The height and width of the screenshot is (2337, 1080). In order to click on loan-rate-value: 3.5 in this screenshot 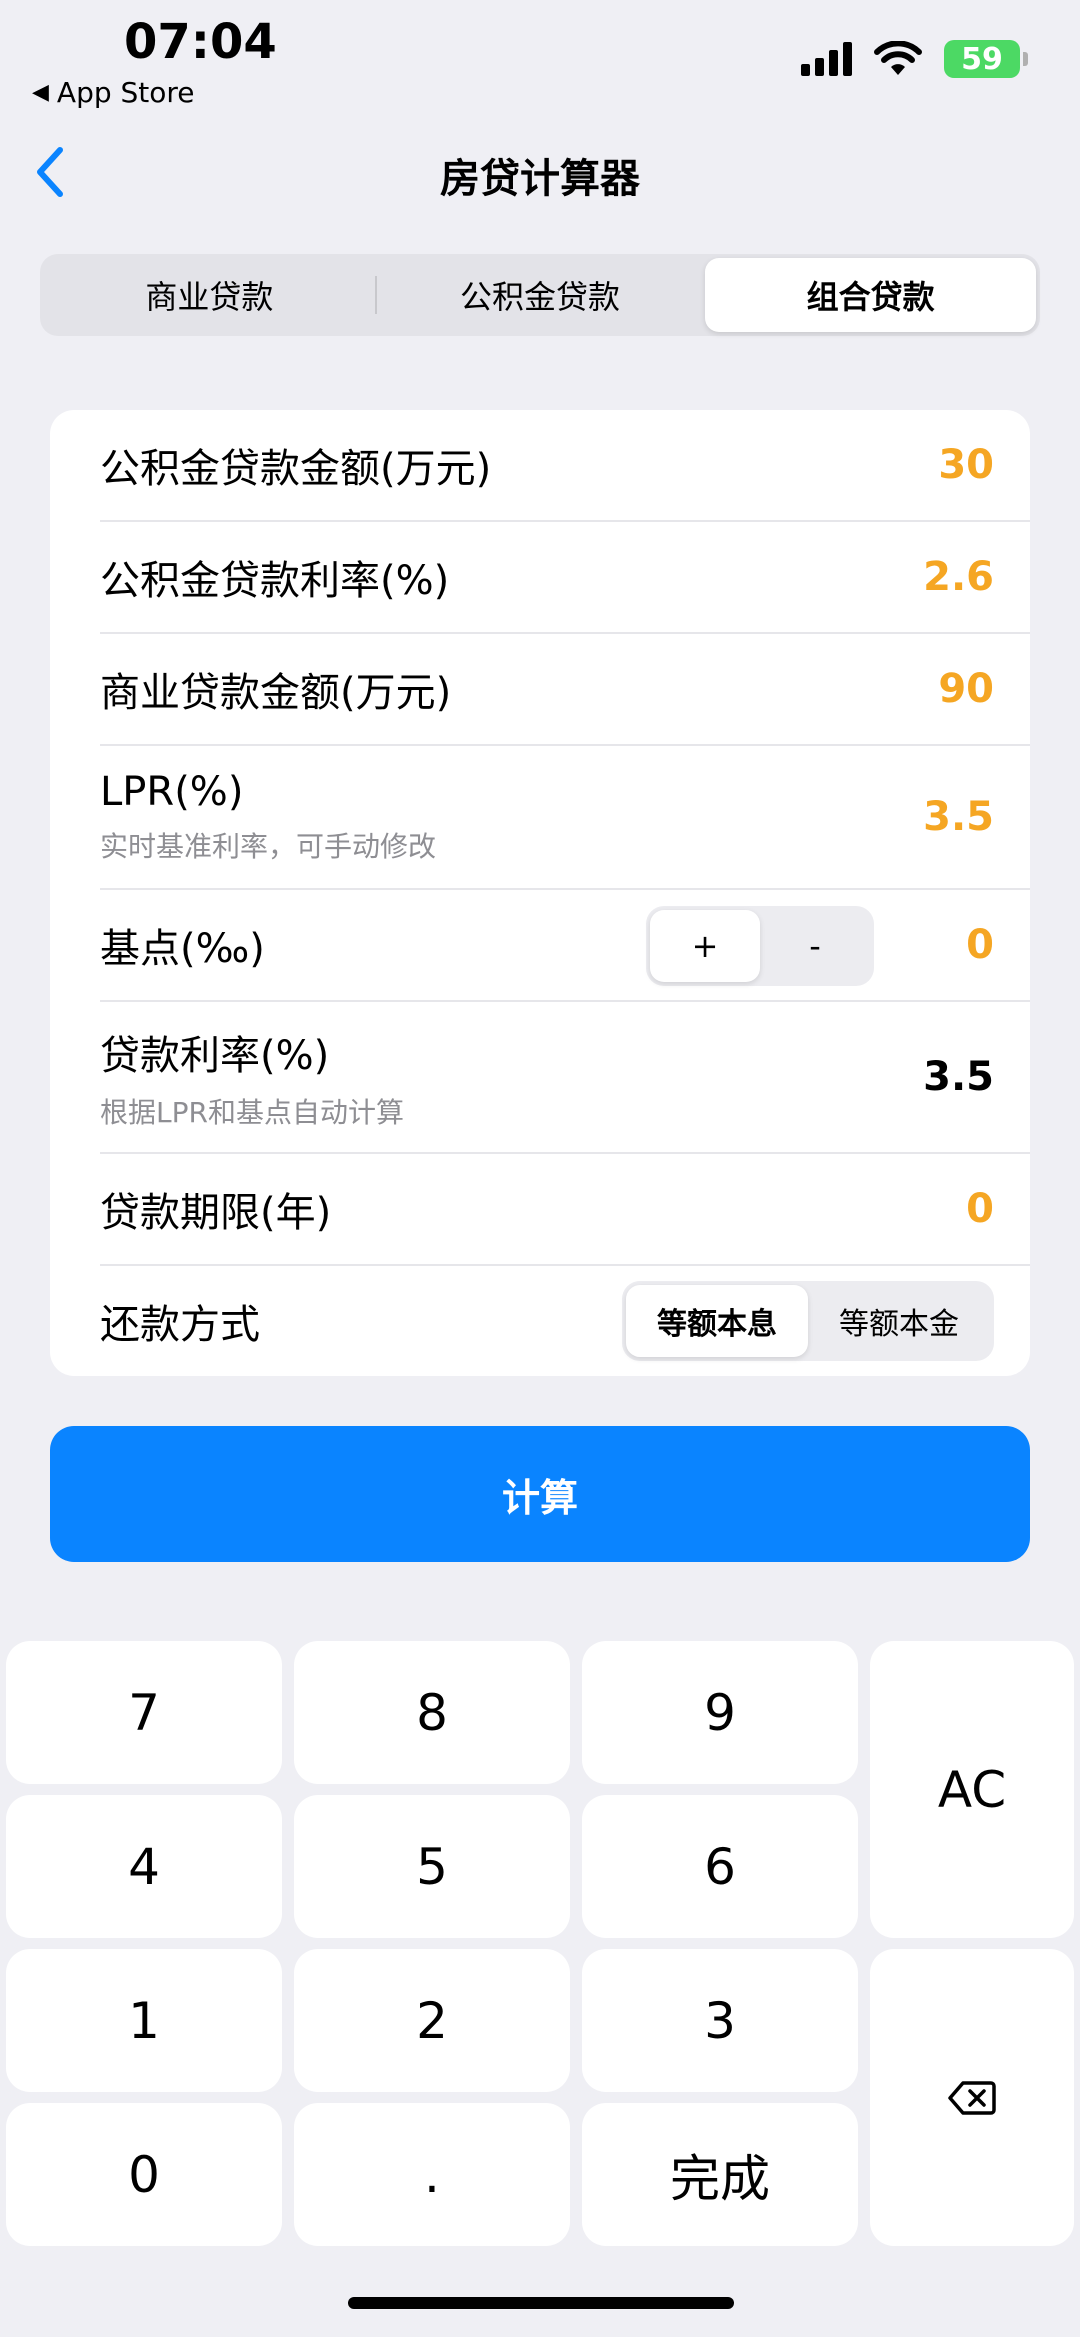, I will do `click(958, 1077)`.